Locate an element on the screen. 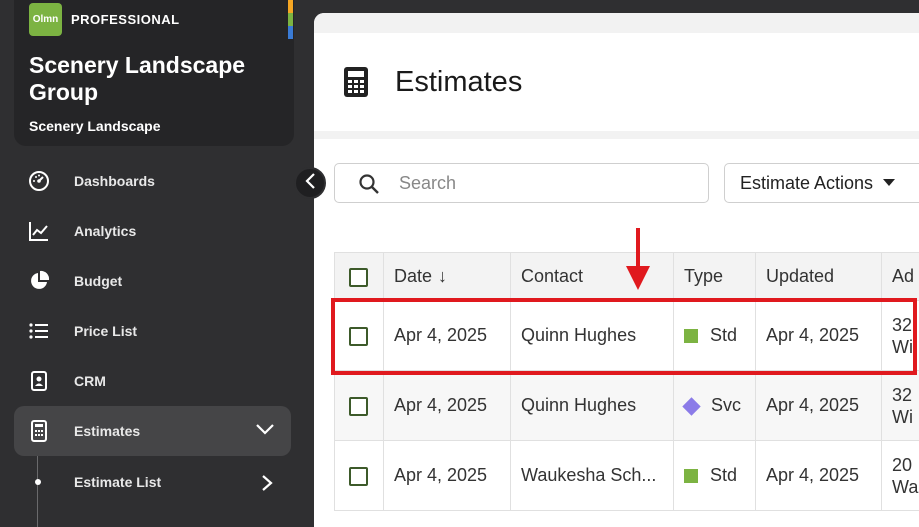 The height and width of the screenshot is (527, 919). cell-type: Svc is located at coordinates (714, 405).